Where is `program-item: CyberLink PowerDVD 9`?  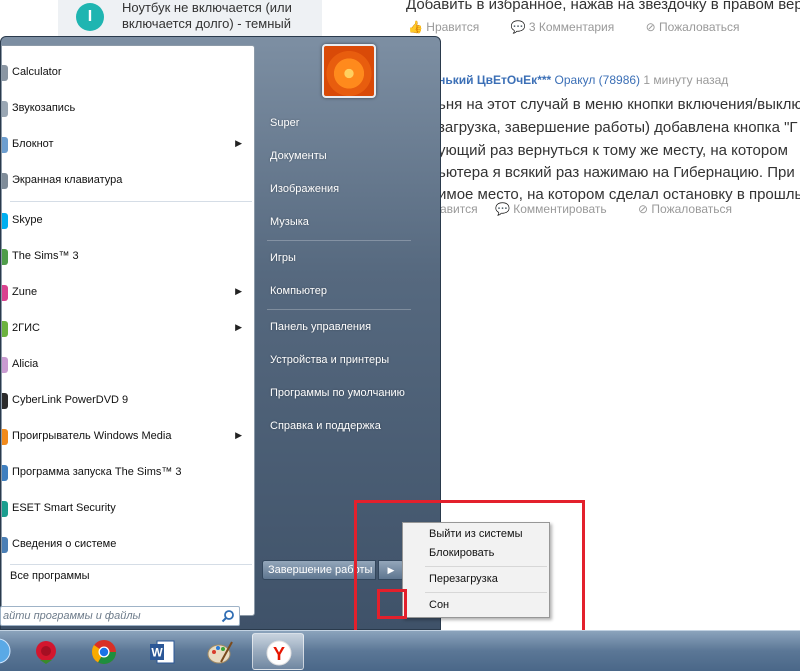 program-item: CyberLink PowerDVD 9 is located at coordinates (127, 401).